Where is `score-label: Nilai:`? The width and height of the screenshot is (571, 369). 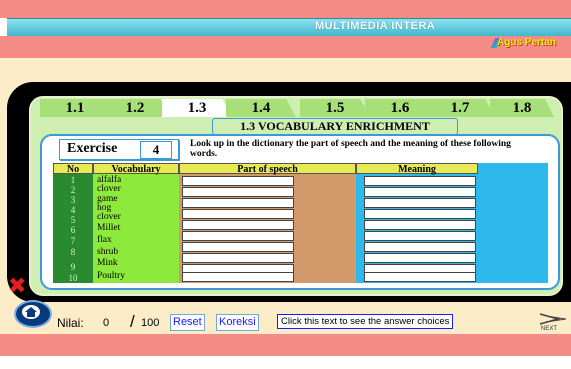
score-label: Nilai: is located at coordinates (70, 323).